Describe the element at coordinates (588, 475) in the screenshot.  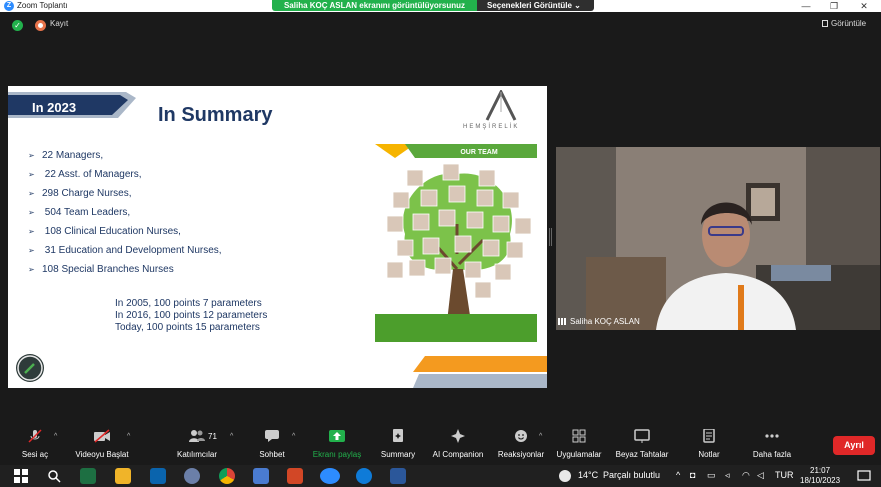
I see `temperature: 14°C` at that location.